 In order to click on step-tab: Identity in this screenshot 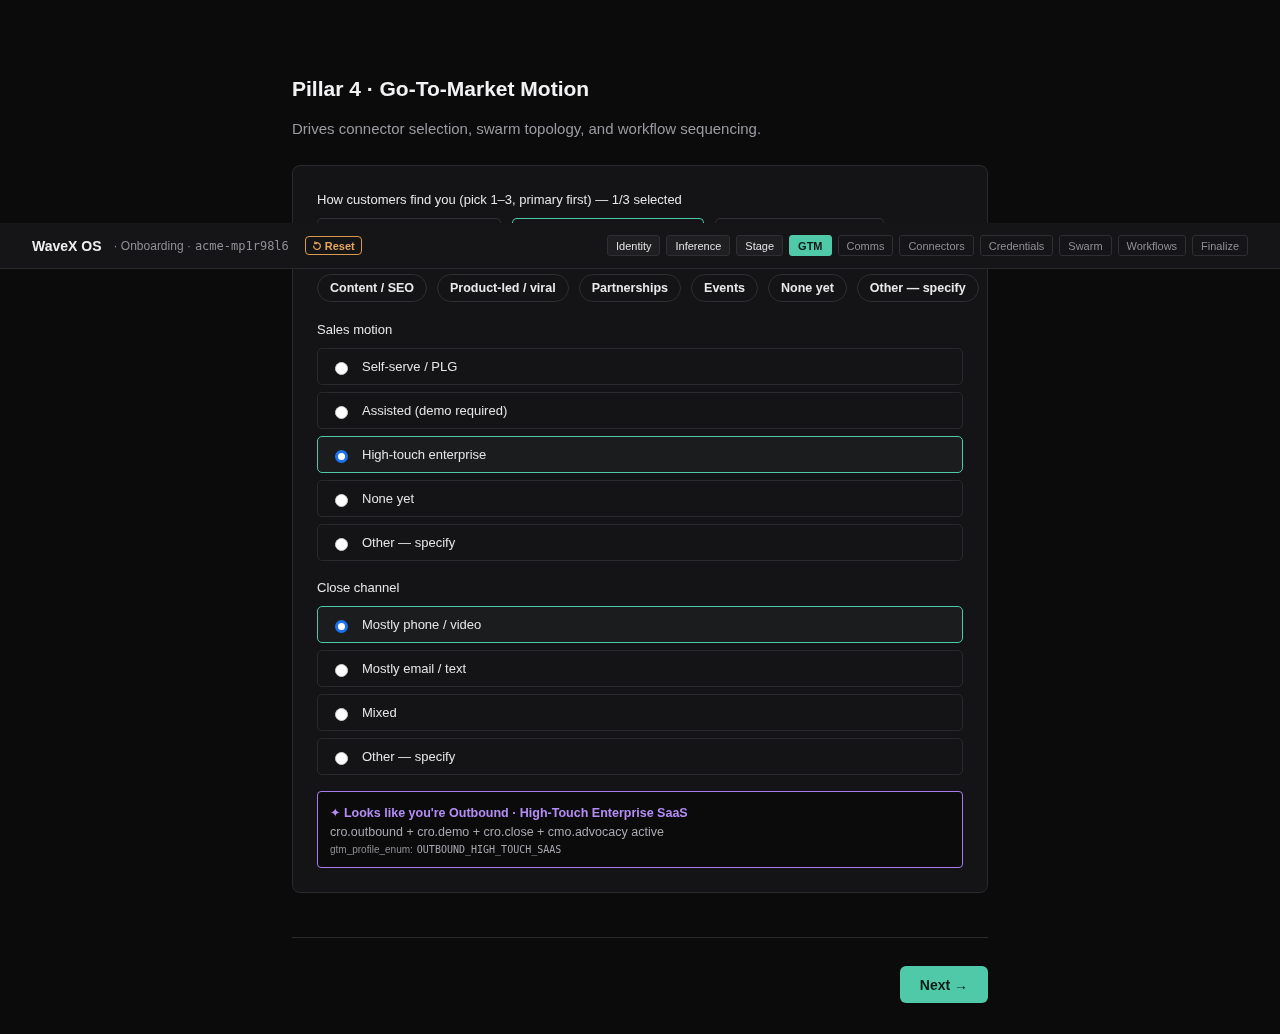, I will do `click(634, 245)`.